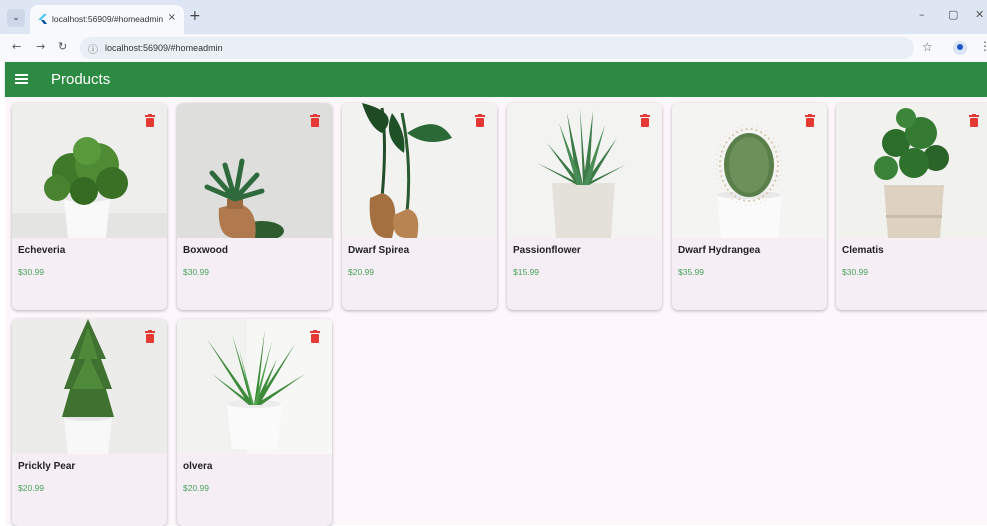 This screenshot has height=526, width=987. Describe the element at coordinates (922, 14) in the screenshot. I see `minimize-icon: –` at that location.